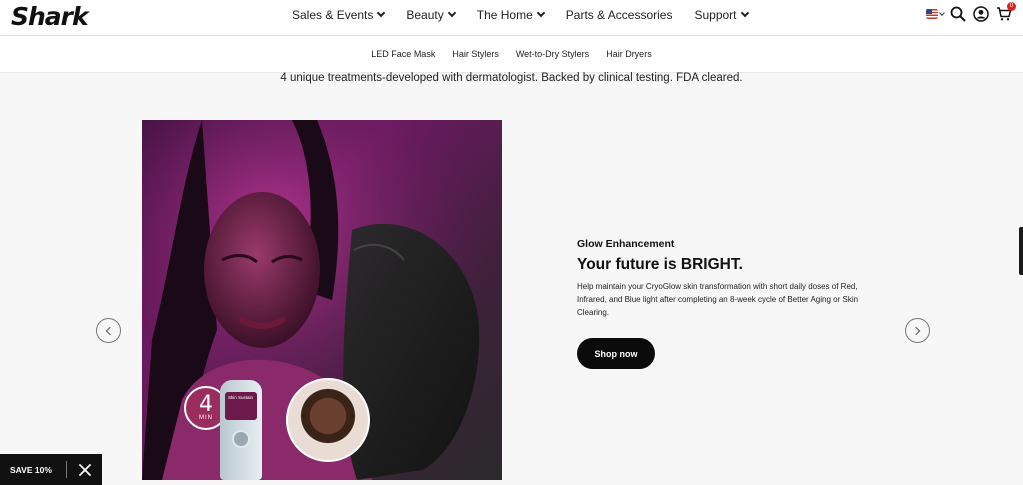 The height and width of the screenshot is (485, 1023). What do you see at coordinates (504, 15) in the screenshot?
I see `nav-label: The Home` at bounding box center [504, 15].